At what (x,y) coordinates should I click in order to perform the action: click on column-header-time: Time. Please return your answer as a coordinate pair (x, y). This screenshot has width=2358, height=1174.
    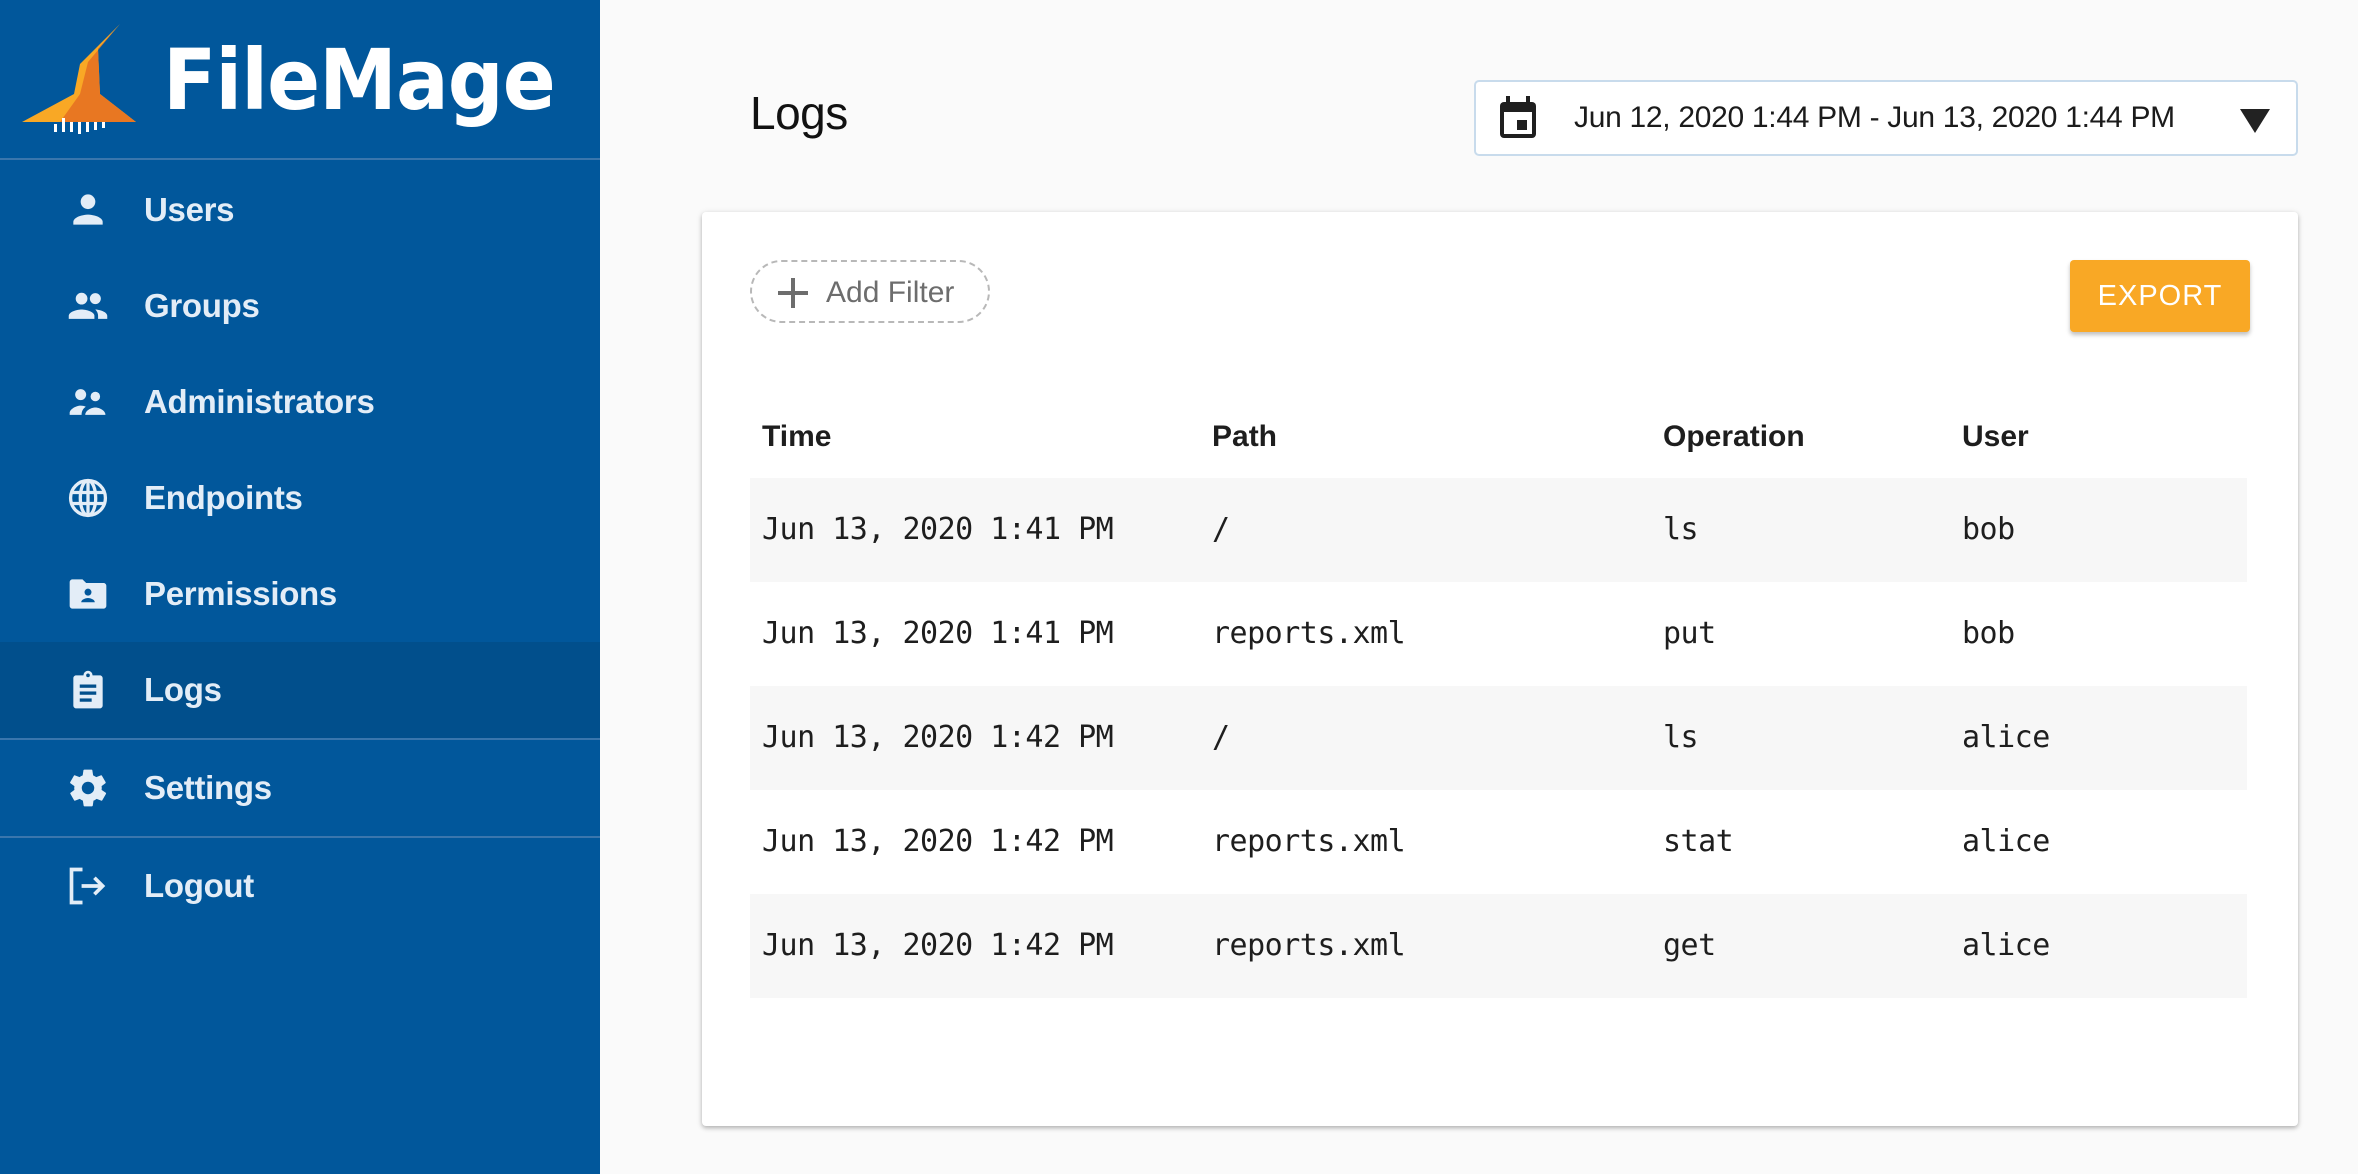
    Looking at the image, I should click on (796, 437).